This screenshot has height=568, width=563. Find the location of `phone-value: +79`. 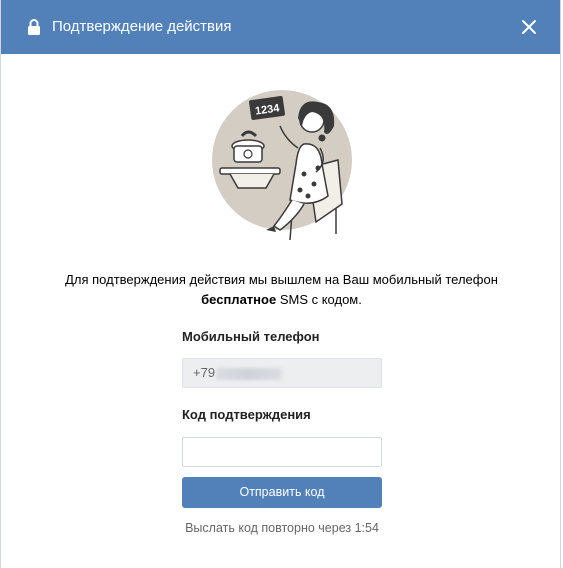

phone-value: +79 is located at coordinates (204, 372).